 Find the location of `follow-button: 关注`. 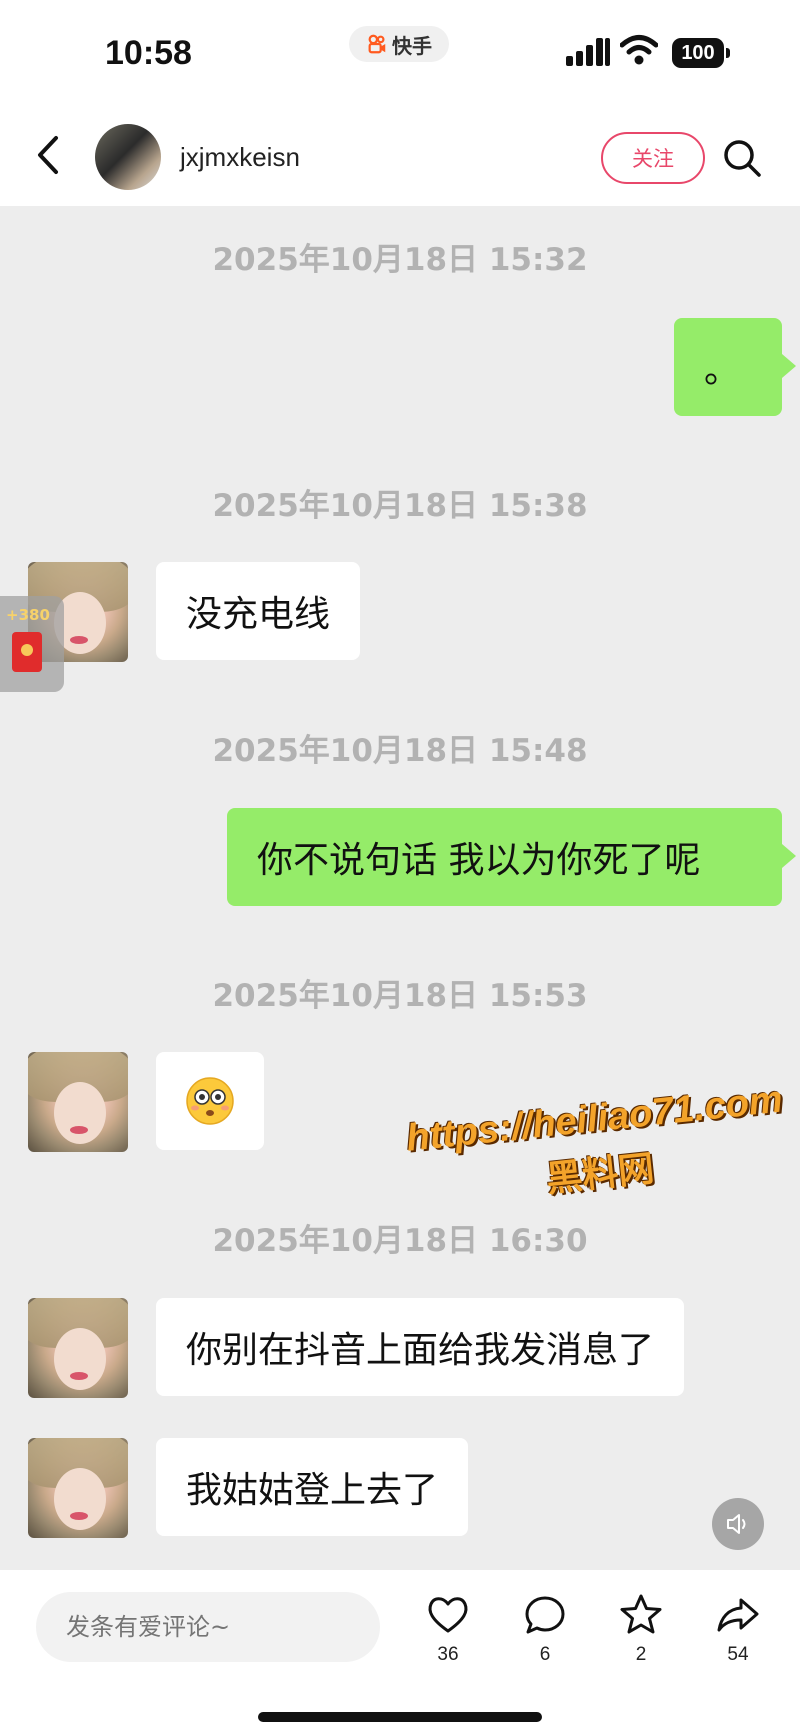

follow-button: 关注 is located at coordinates (653, 158).